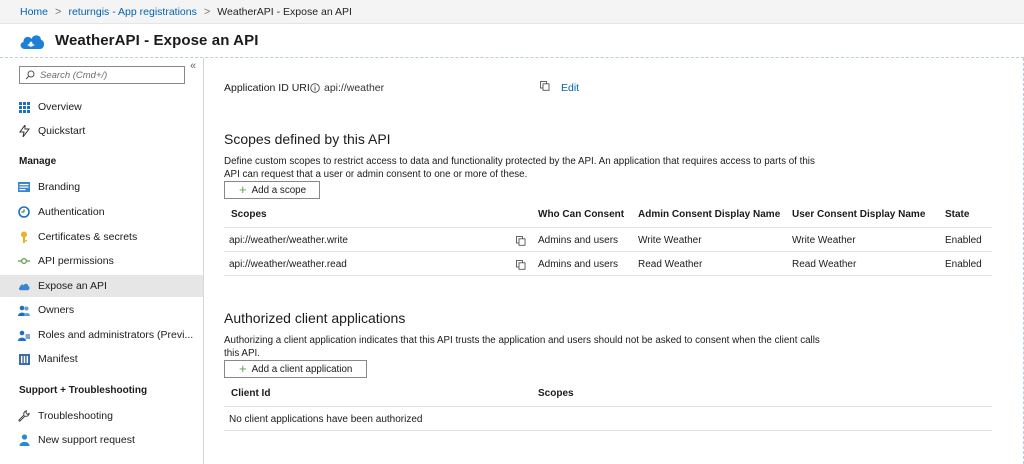 This screenshot has height=464, width=1024. I want to click on sidebar-item-label: Expose an API, so click(72, 286).